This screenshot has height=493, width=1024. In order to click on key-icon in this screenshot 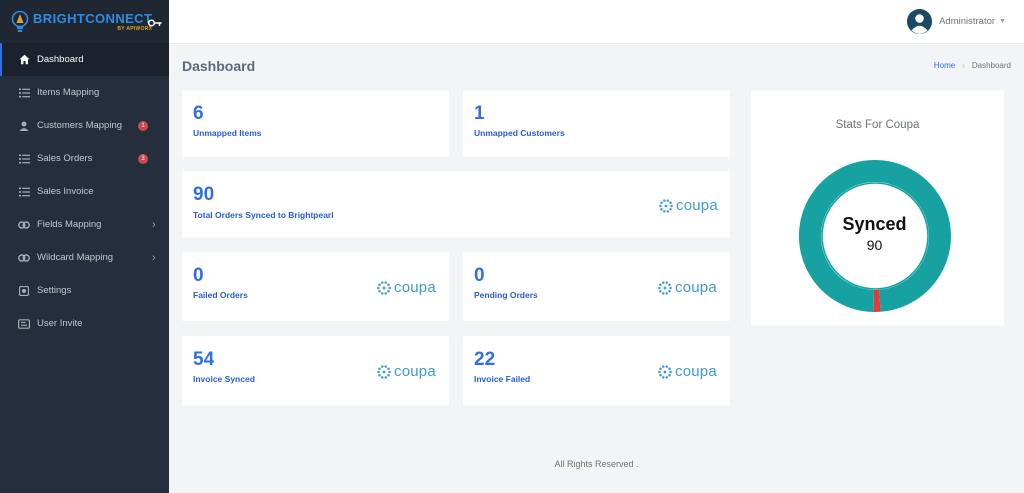, I will do `click(154, 24)`.